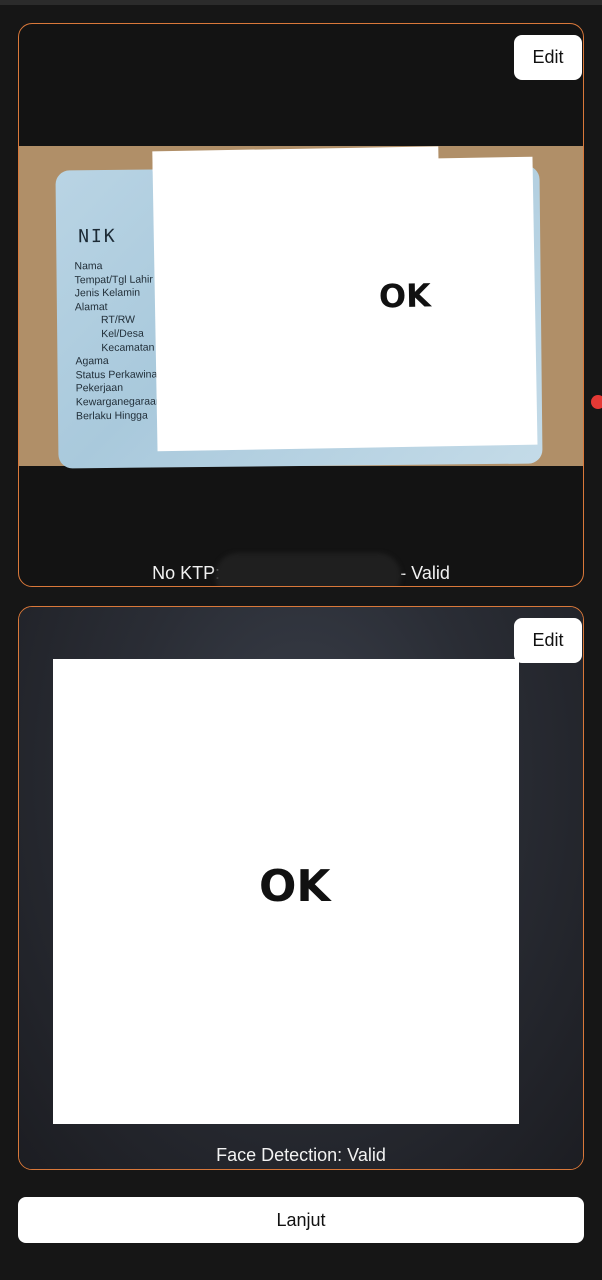 The width and height of the screenshot is (602, 1280). I want to click on ktp-field: Kel/Desa, so click(122, 334).